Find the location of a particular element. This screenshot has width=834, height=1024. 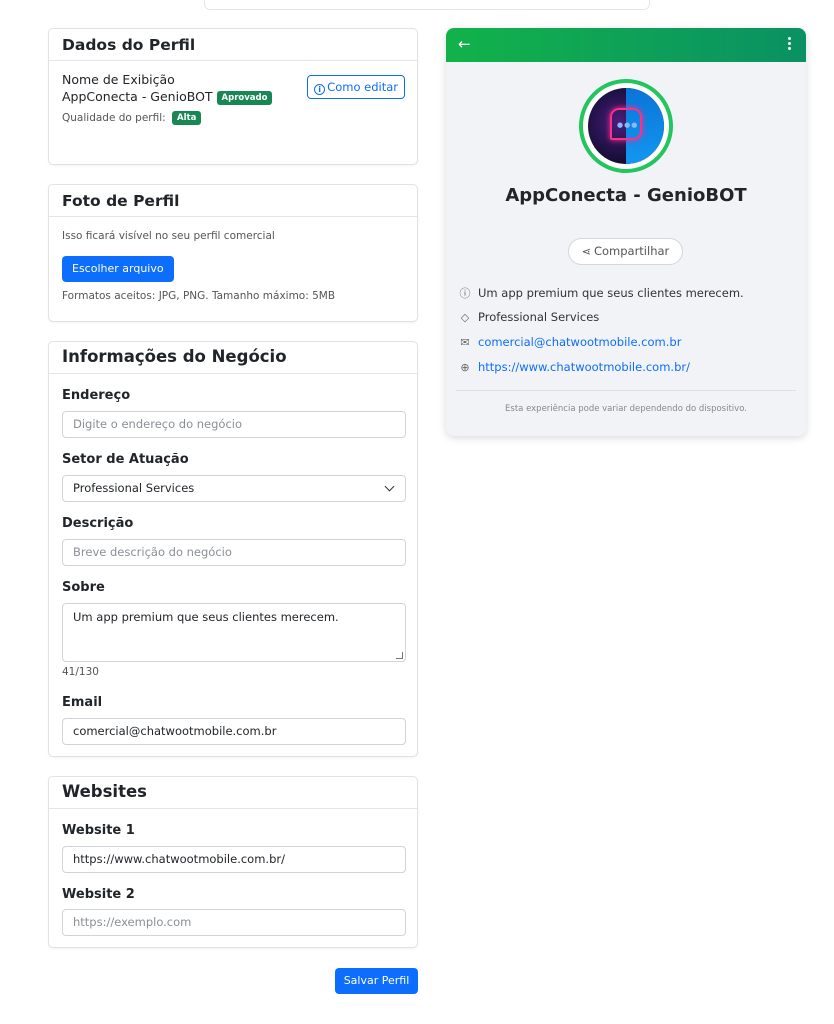

globe-icon: ⊕ is located at coordinates (465, 367).